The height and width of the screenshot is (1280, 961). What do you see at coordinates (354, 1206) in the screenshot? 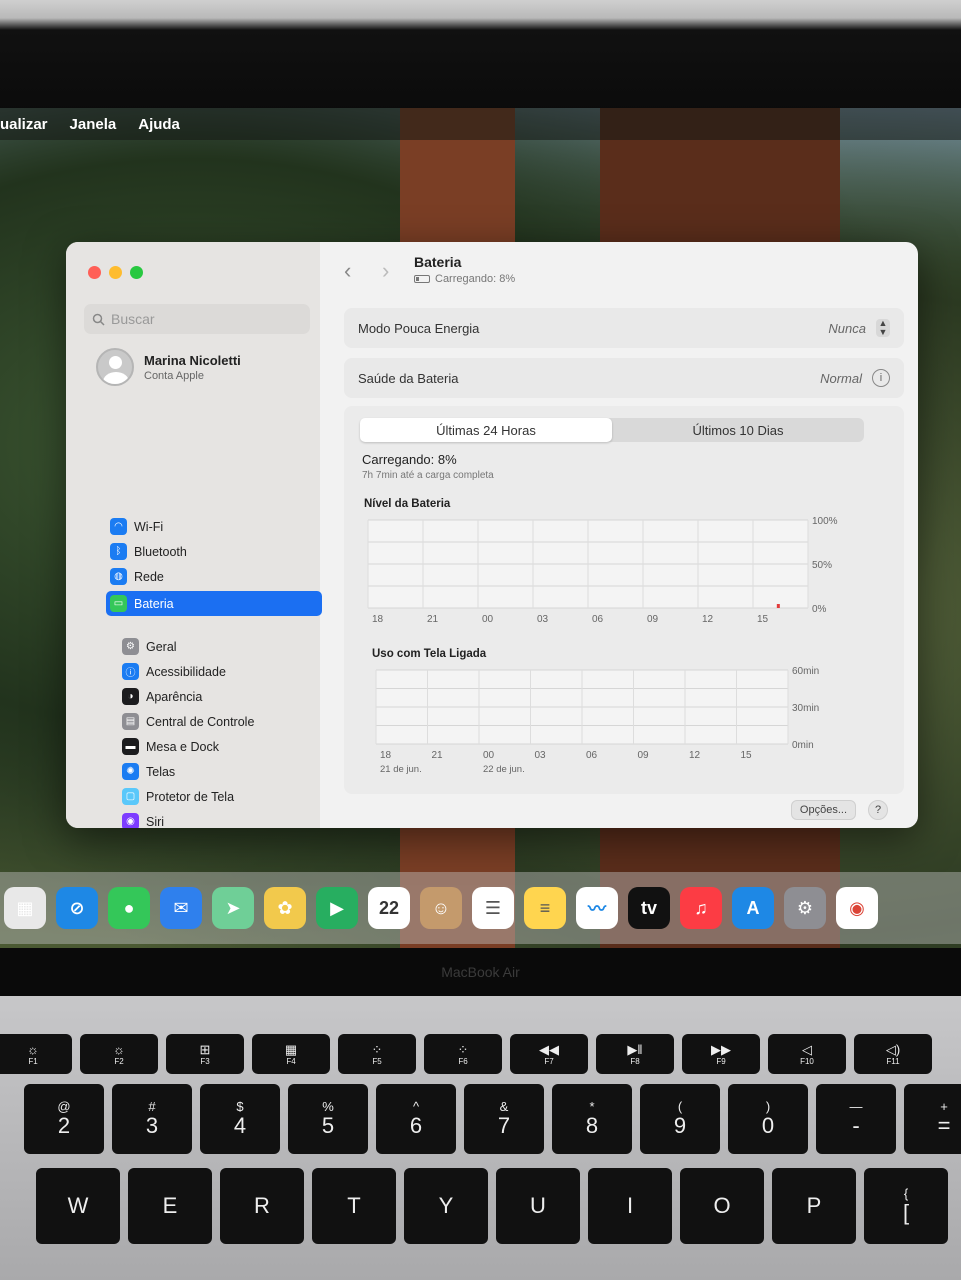
I see `key-lrow-3: T` at bounding box center [354, 1206].